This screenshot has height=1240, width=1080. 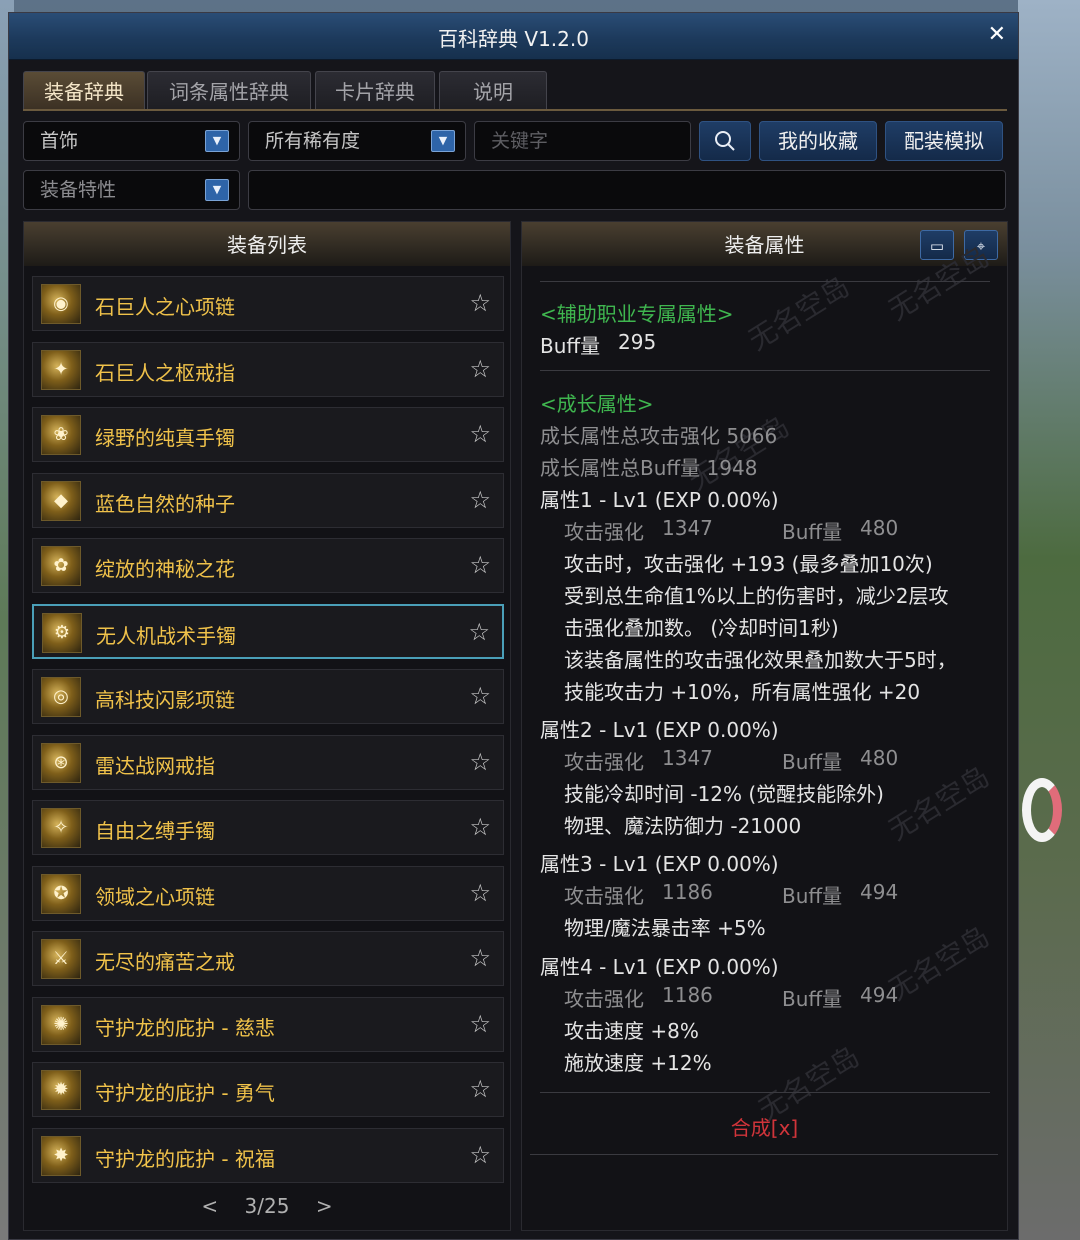 I want to click on attr-3-buff-value: 494, so click(x=879, y=892).